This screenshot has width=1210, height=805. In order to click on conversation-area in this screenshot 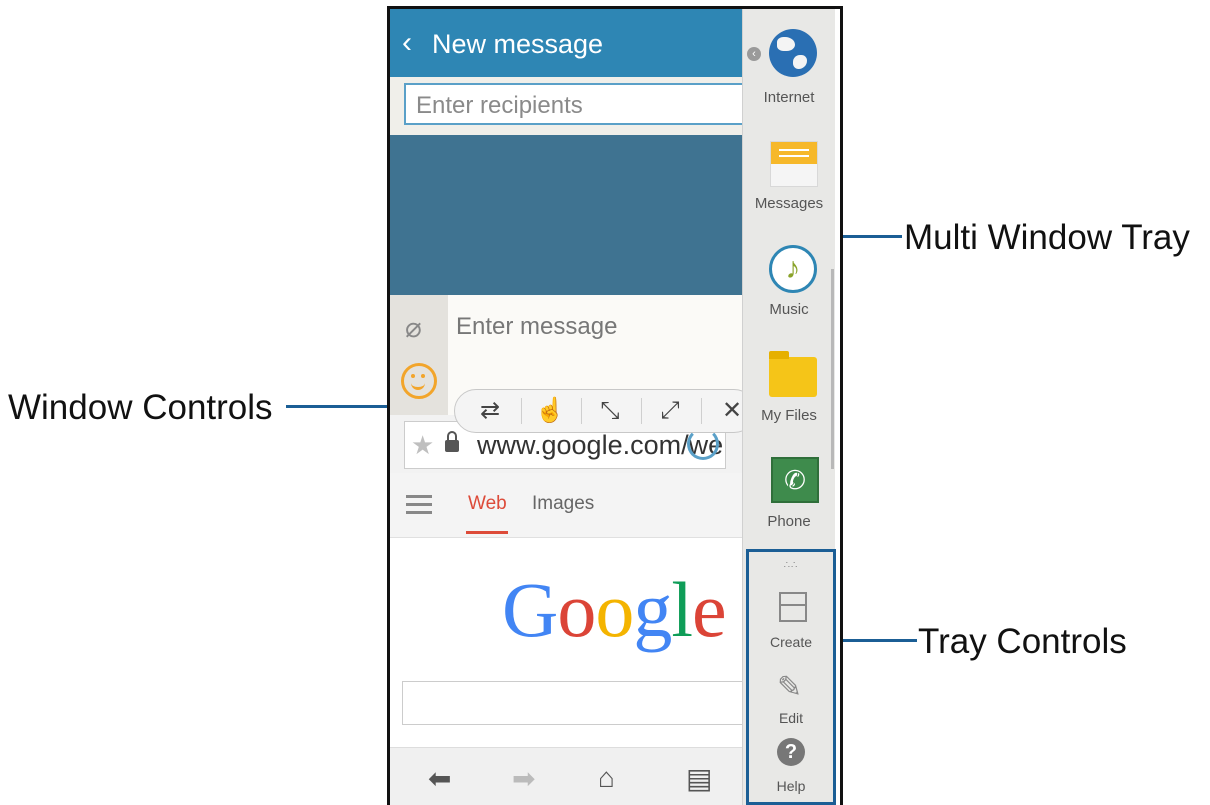, I will do `click(566, 215)`.